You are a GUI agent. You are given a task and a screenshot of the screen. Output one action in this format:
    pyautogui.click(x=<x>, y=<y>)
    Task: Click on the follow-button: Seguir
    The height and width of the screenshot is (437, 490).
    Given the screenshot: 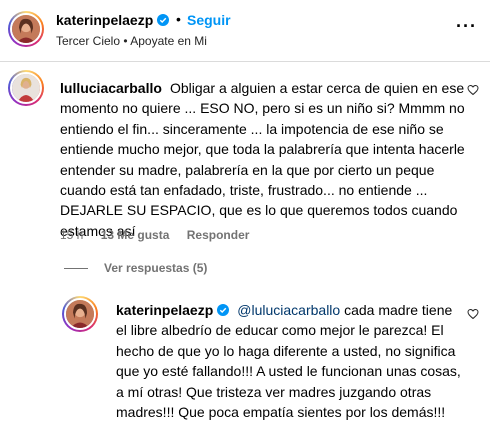 What is the action you would take?
    pyautogui.click(x=209, y=20)
    